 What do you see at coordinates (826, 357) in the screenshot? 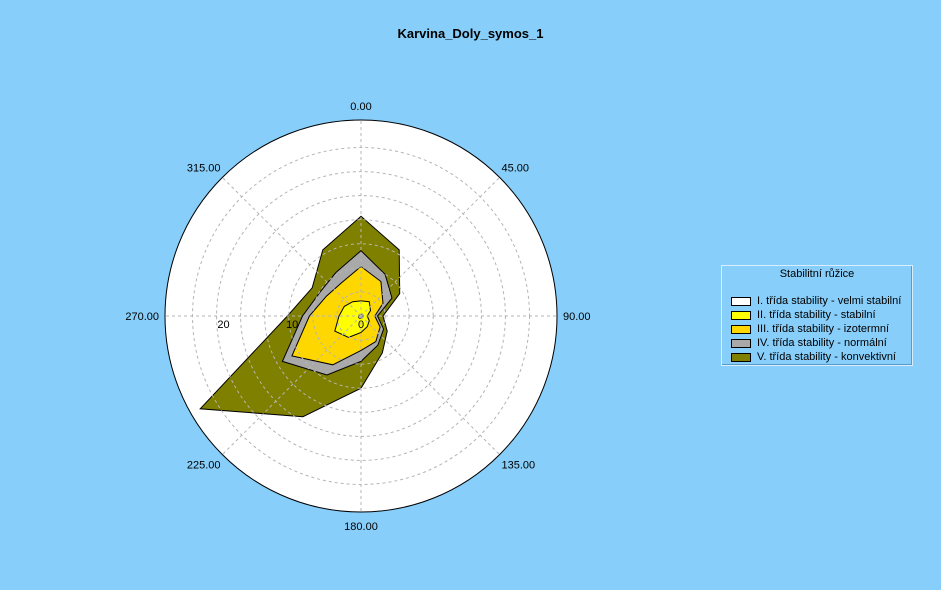
I see `legend-label: V. třída stability - konvektivní` at bounding box center [826, 357].